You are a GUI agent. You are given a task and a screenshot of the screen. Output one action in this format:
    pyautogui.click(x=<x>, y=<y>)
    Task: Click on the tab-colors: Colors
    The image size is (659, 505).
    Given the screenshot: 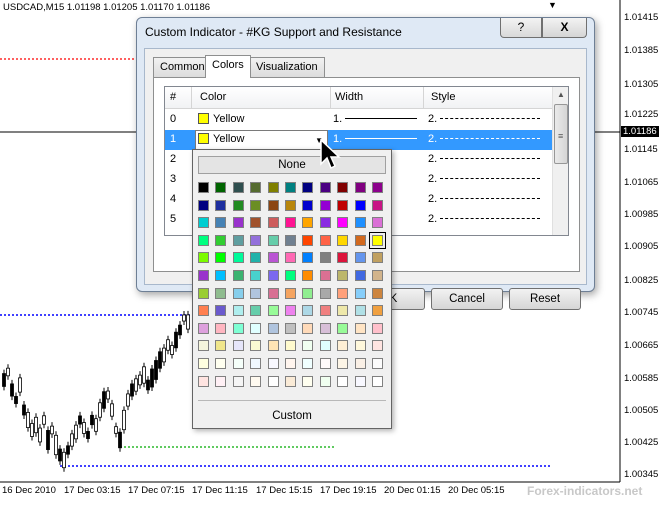 What is the action you would take?
    pyautogui.click(x=228, y=66)
    